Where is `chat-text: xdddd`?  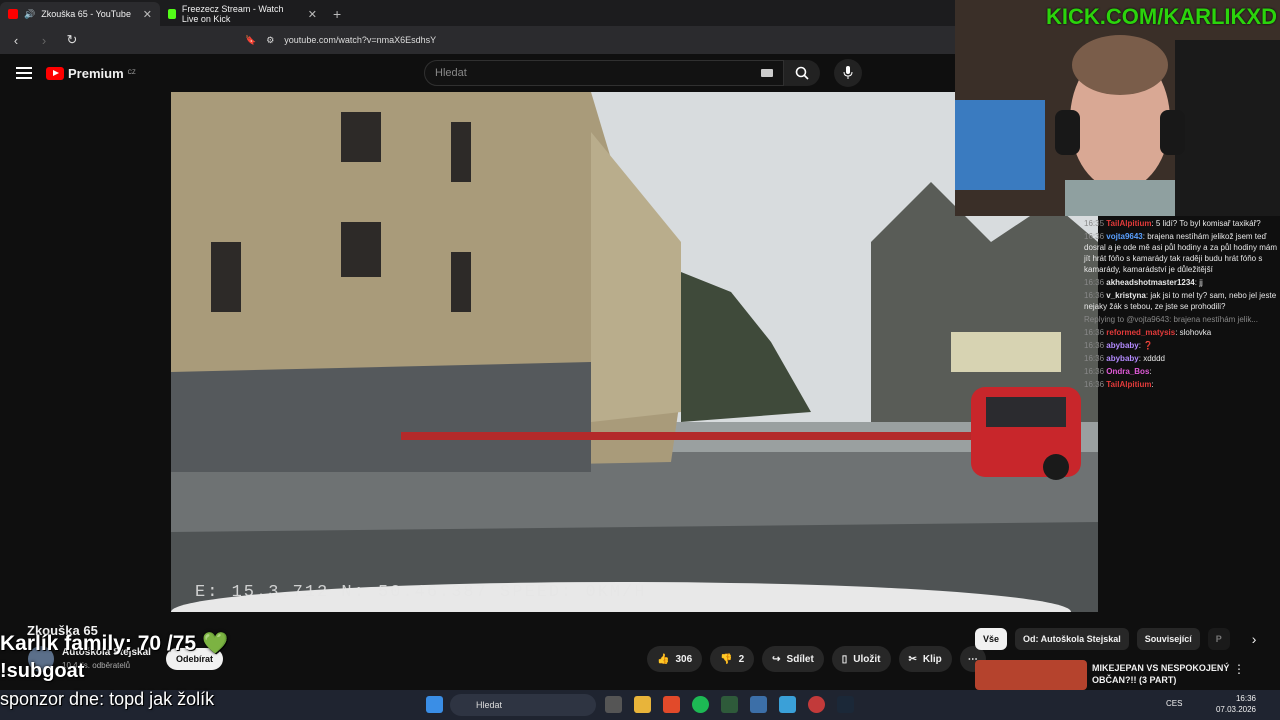
chat-text: xdddd is located at coordinates (1154, 358).